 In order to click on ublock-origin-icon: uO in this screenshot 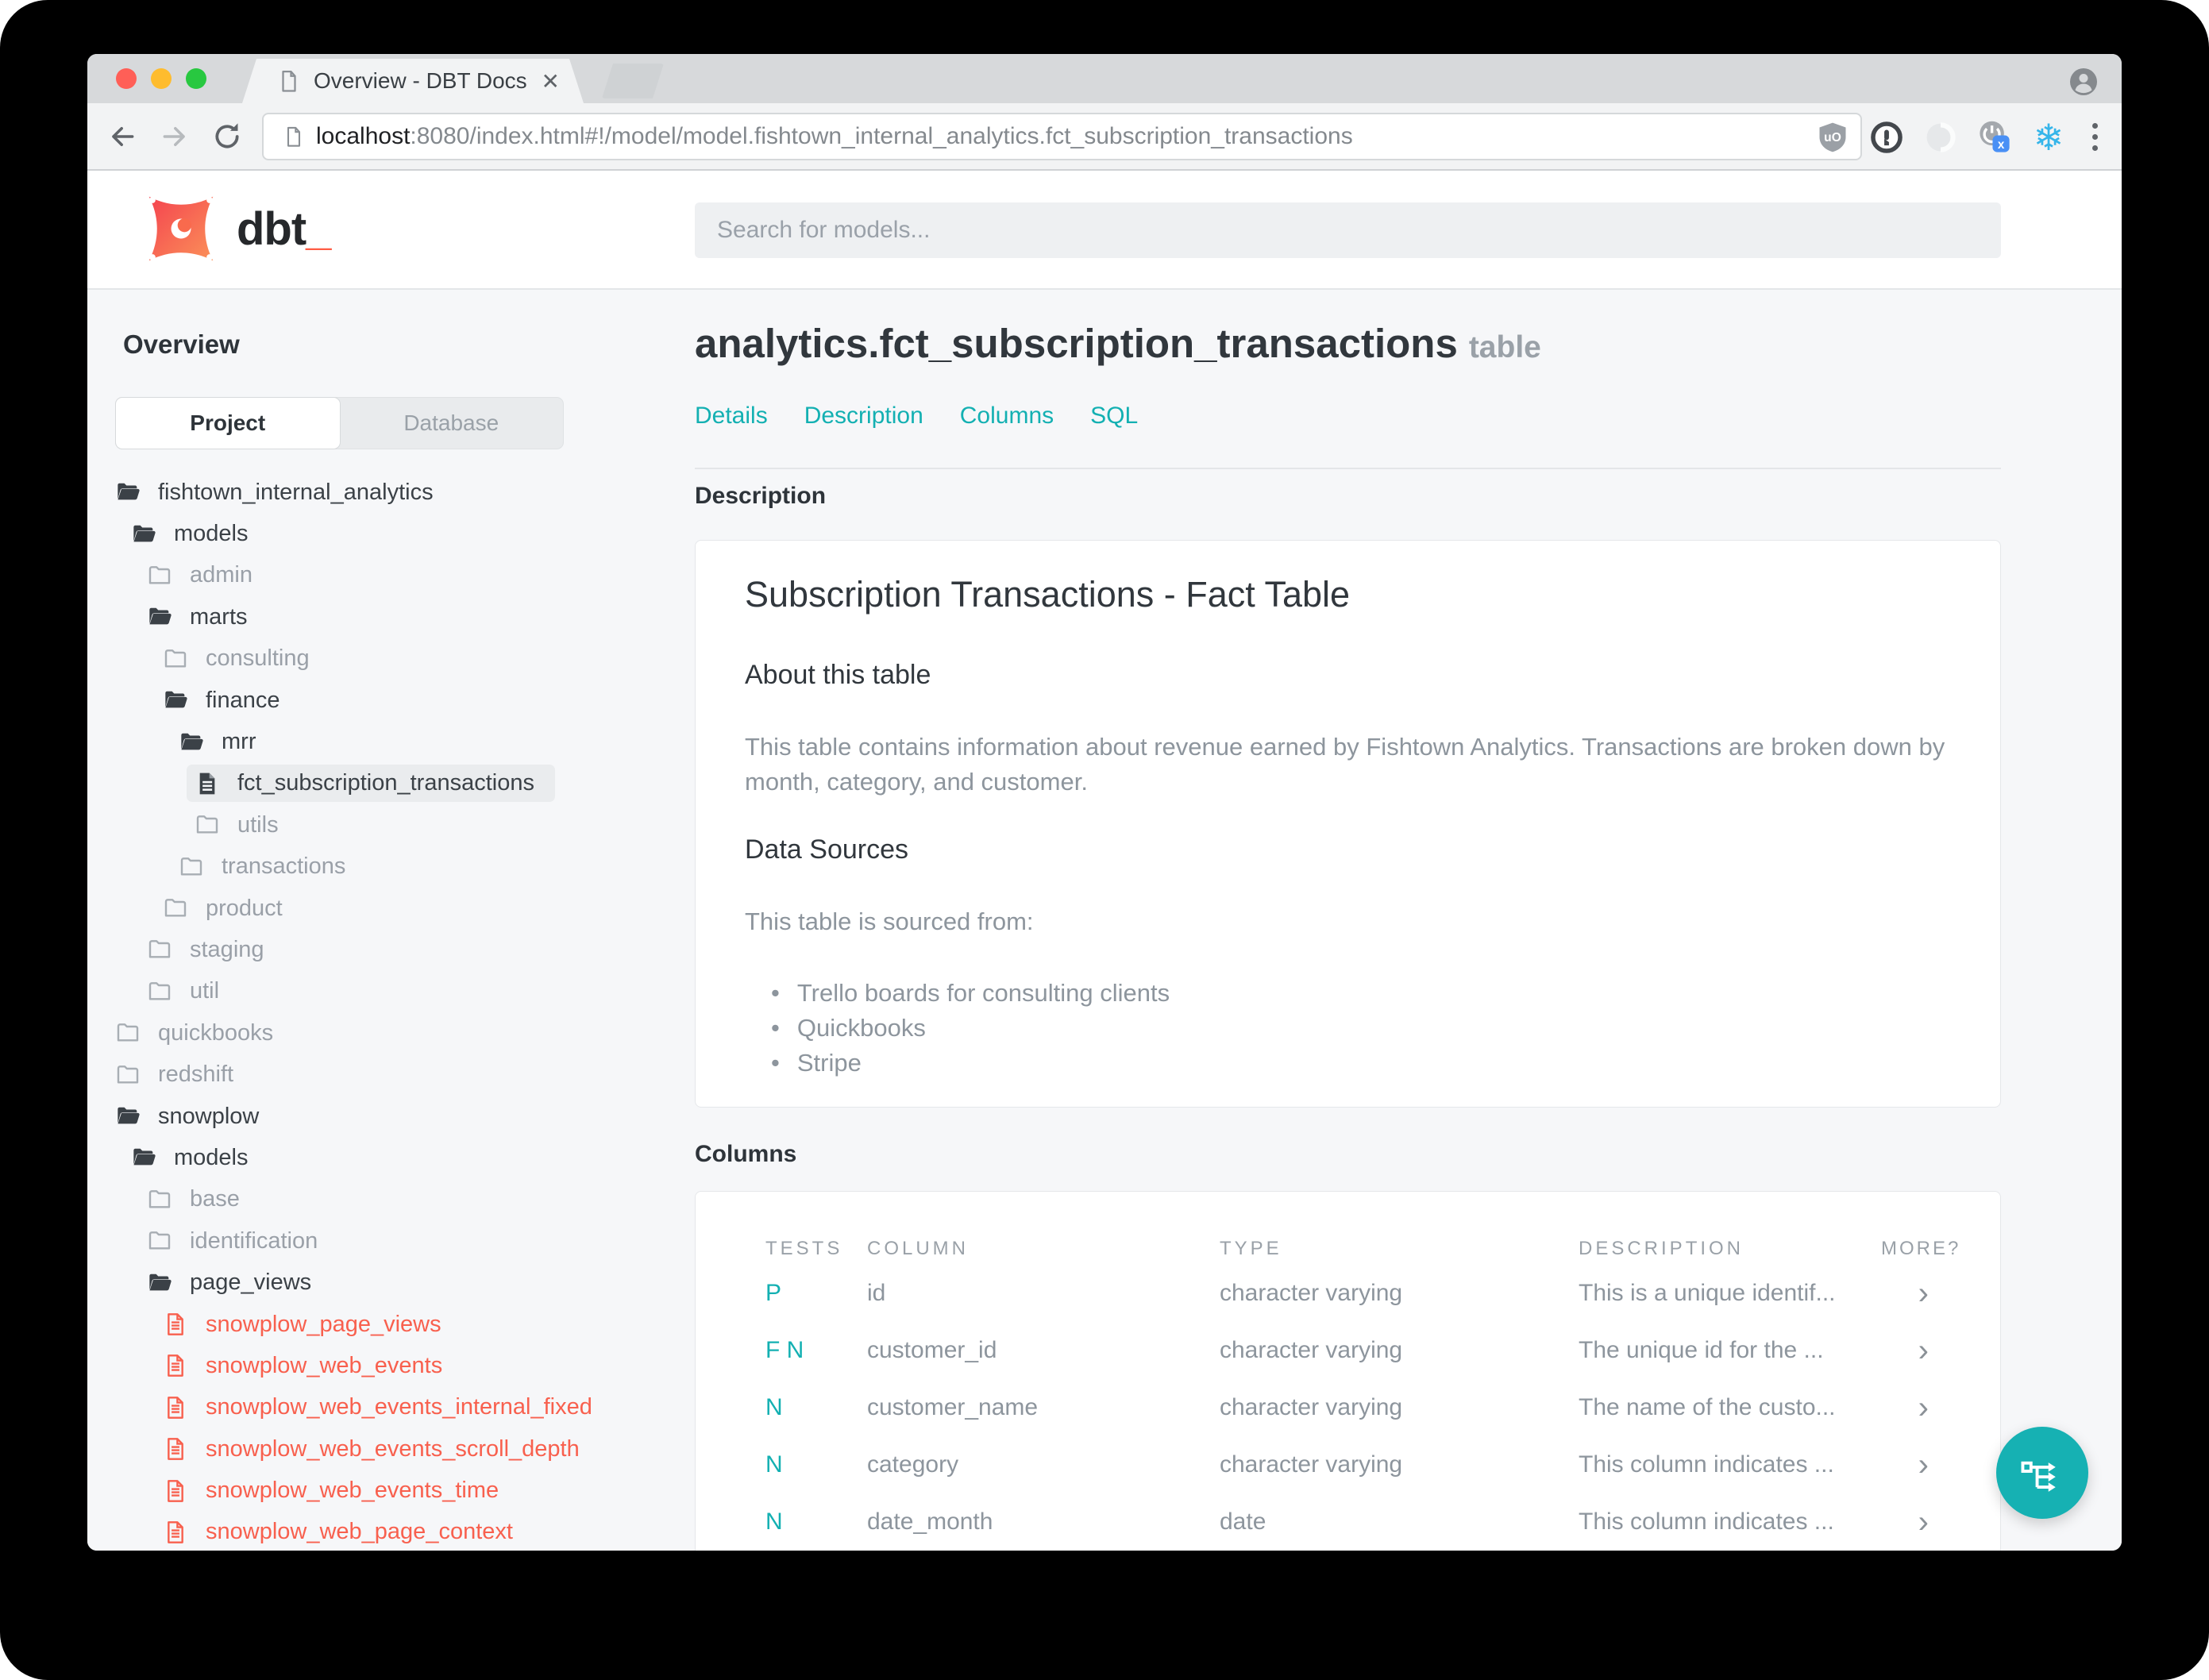, I will do `click(1833, 137)`.